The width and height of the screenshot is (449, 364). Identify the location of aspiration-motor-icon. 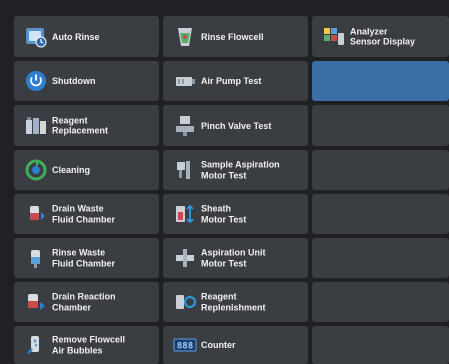
(185, 170).